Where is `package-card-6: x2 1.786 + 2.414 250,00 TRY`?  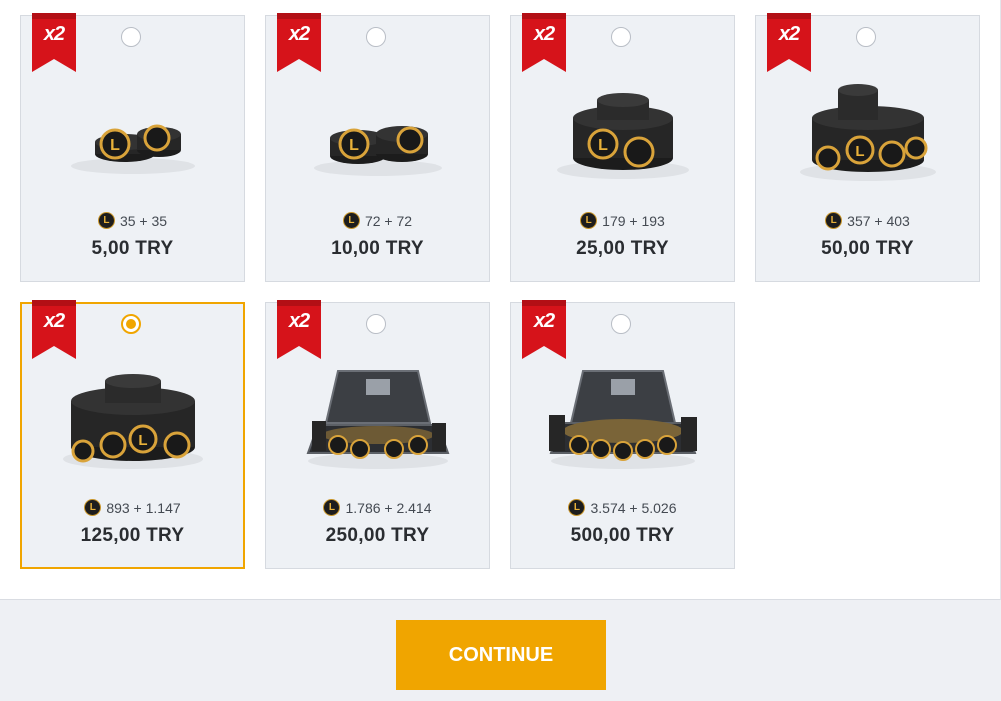
package-card-6: x2 1.786 + 2.414 250,00 TRY is located at coordinates (377, 434).